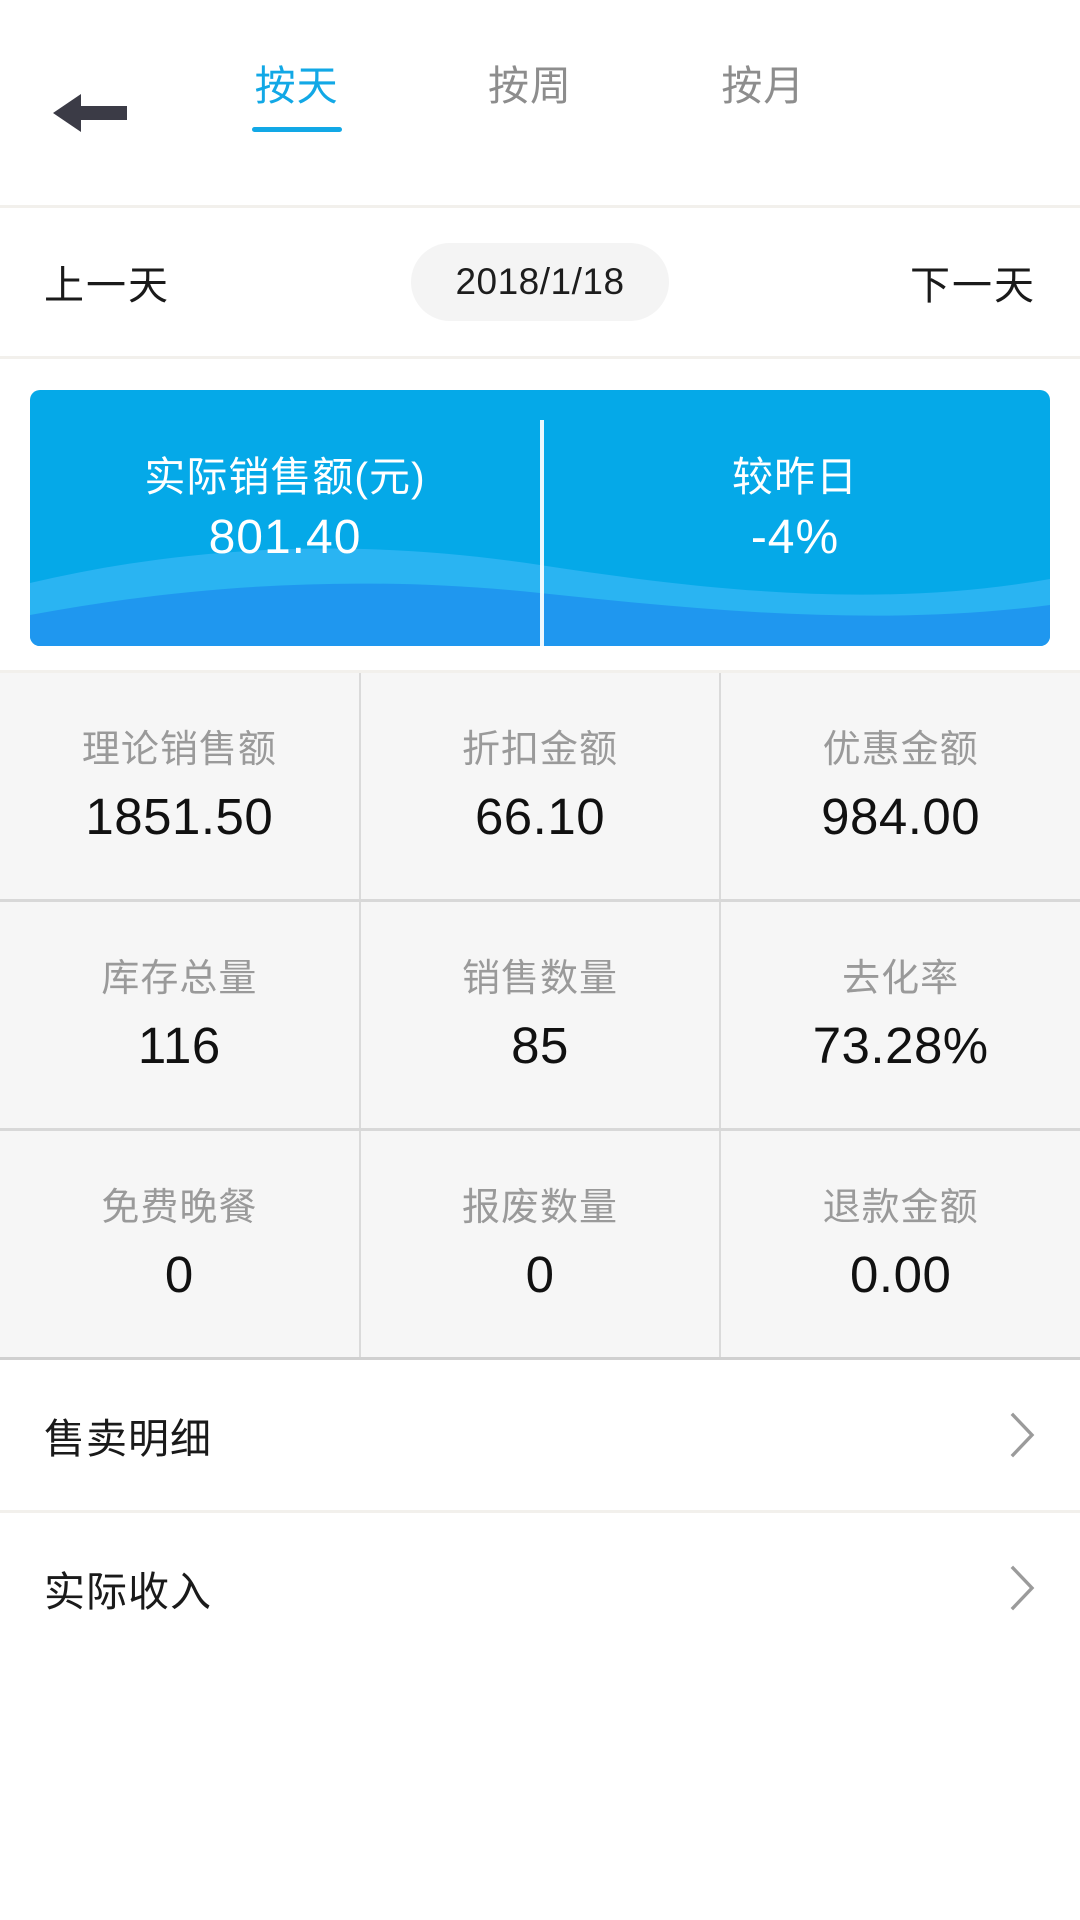  I want to click on stat-label: 退款金额, so click(900, 1207).